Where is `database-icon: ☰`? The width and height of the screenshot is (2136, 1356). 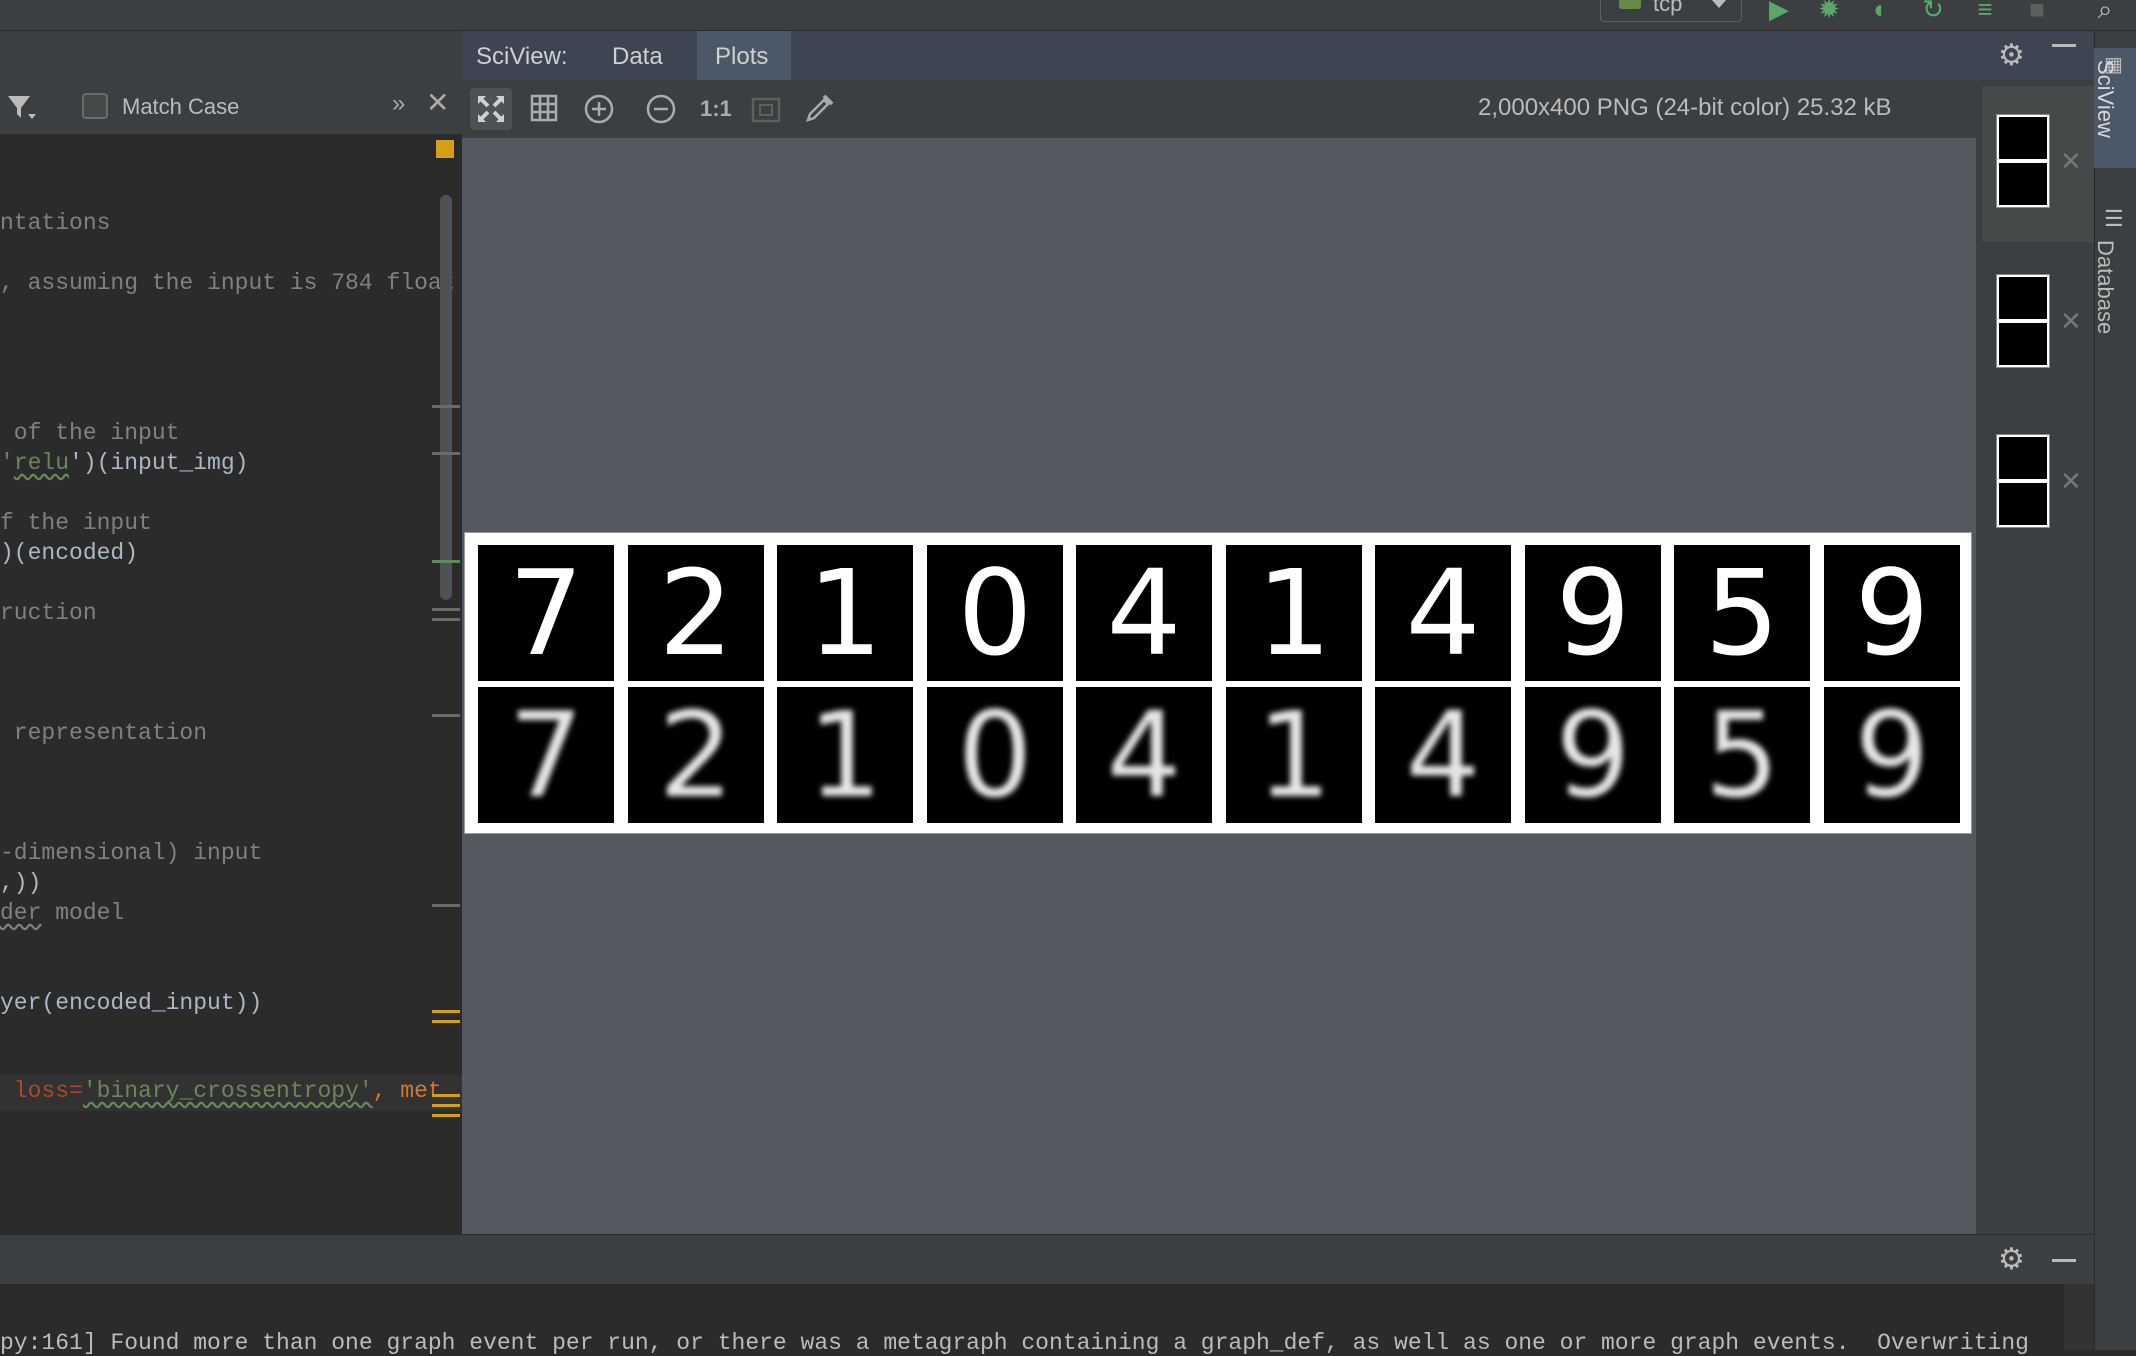
database-icon: ☰ is located at coordinates (2114, 218).